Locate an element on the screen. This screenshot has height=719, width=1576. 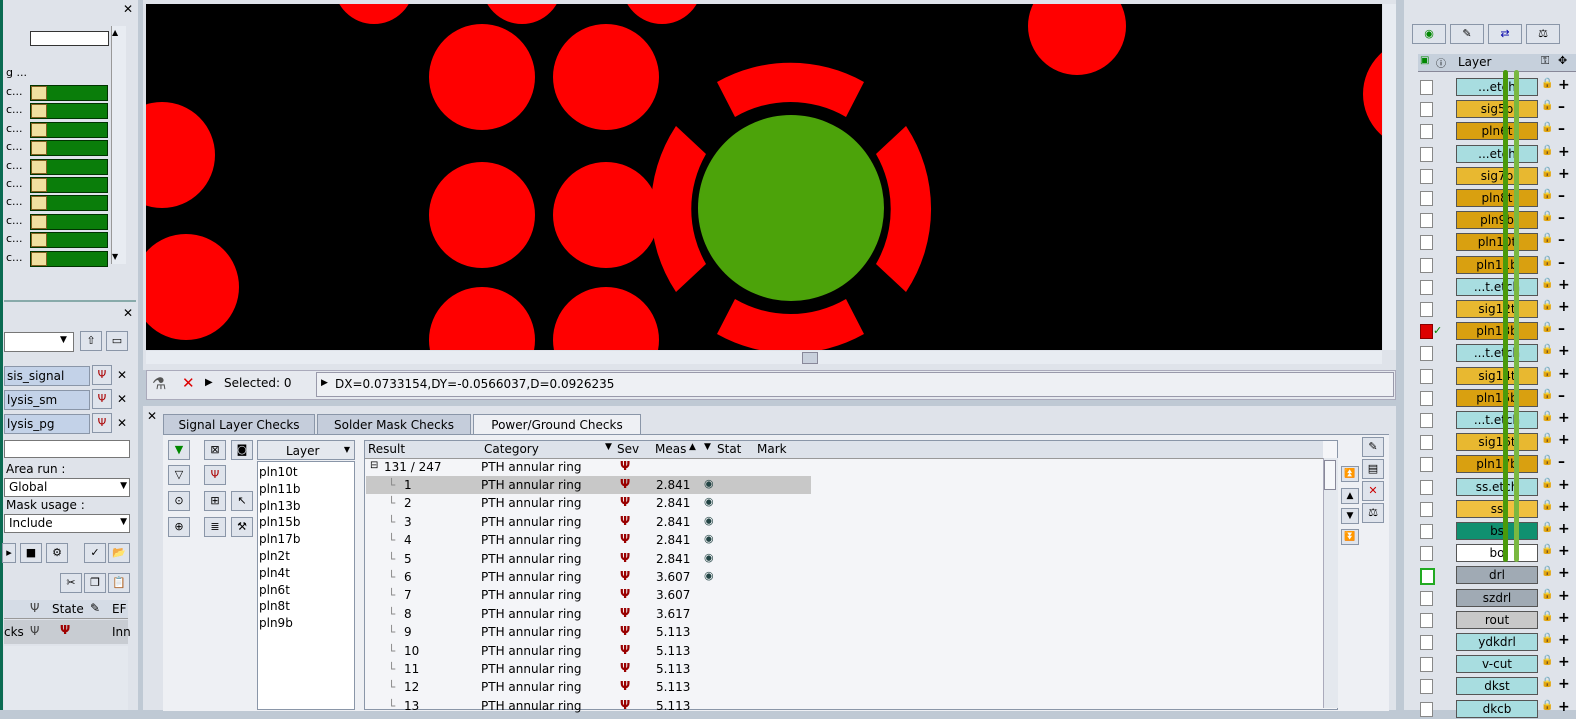
layer-name: sig14t is located at coordinates (1497, 375).